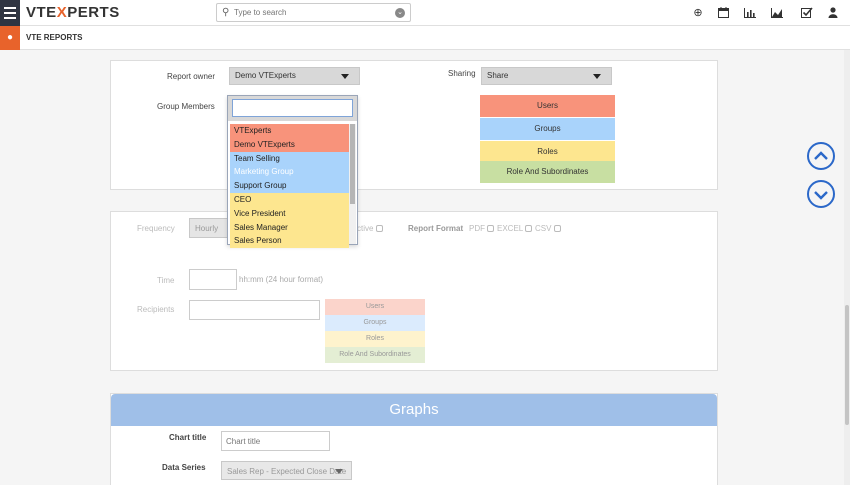 Image resolution: width=850 pixels, height=485 pixels. I want to click on data-series-select: Sales Rep - Expected Close Date, so click(286, 470).